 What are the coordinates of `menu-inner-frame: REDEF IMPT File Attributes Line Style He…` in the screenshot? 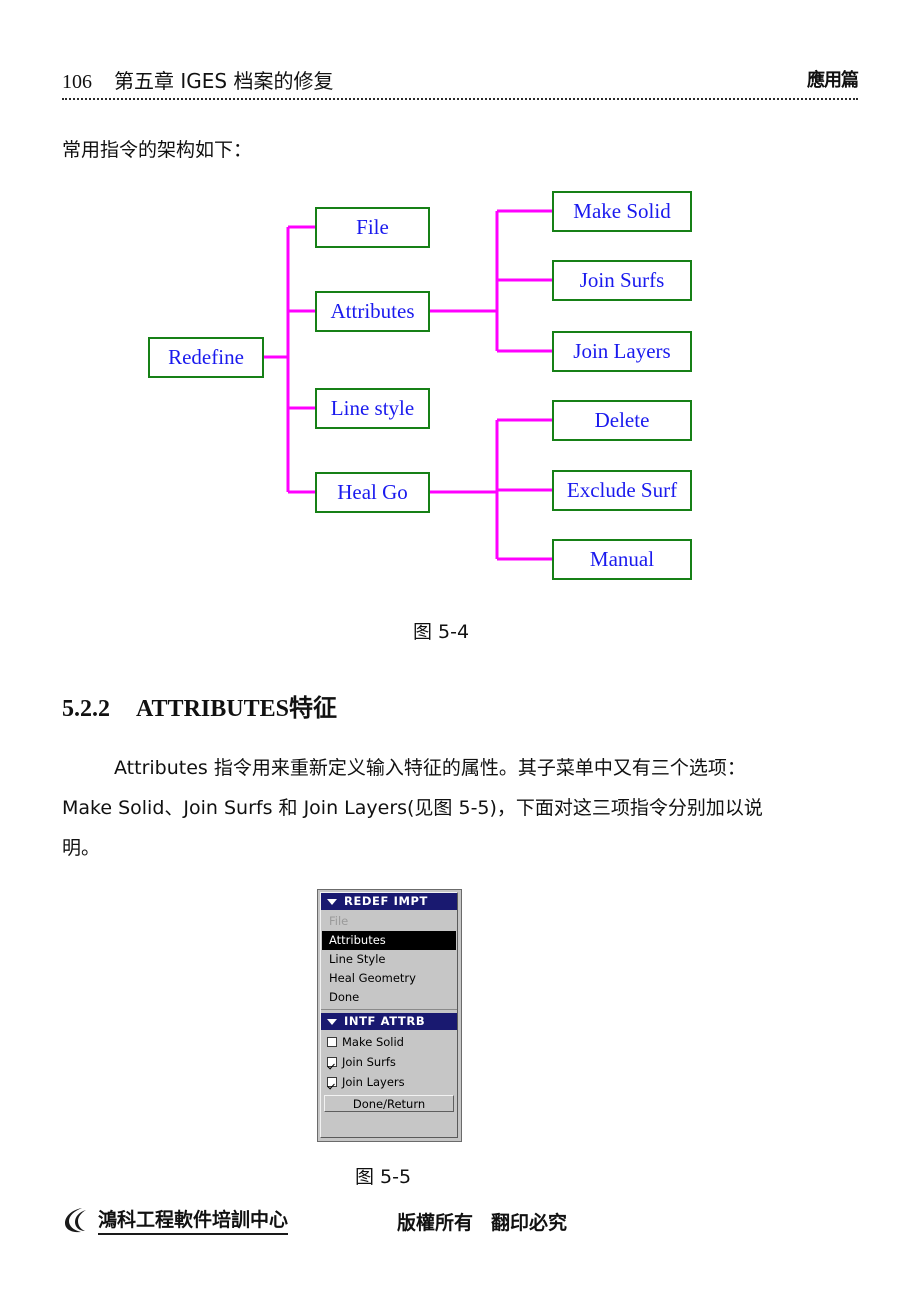 It's located at (389, 1015).